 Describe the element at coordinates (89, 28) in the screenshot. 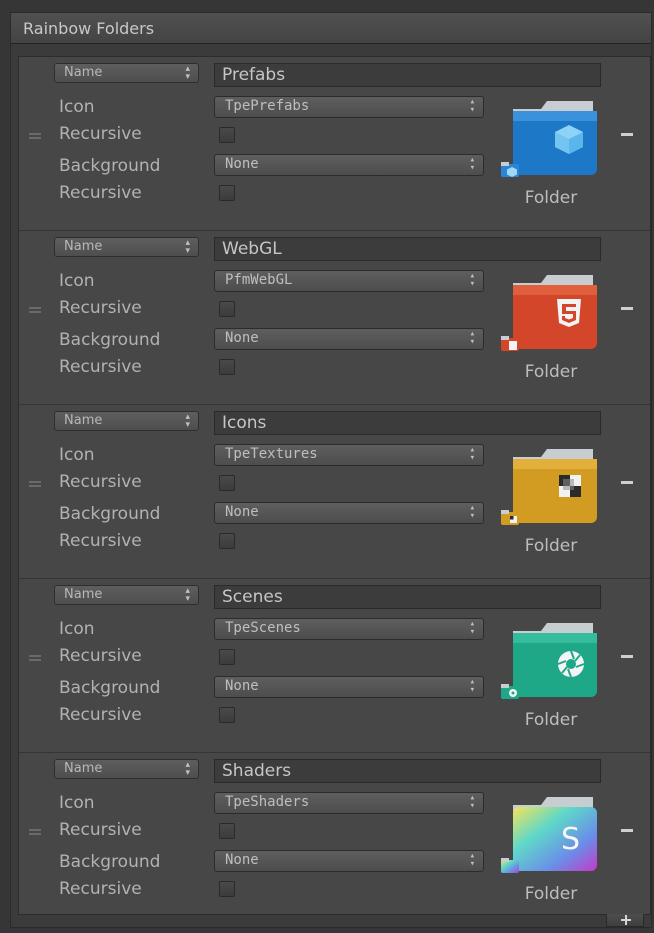

I see `panel-title: Rainbow Folders` at that location.